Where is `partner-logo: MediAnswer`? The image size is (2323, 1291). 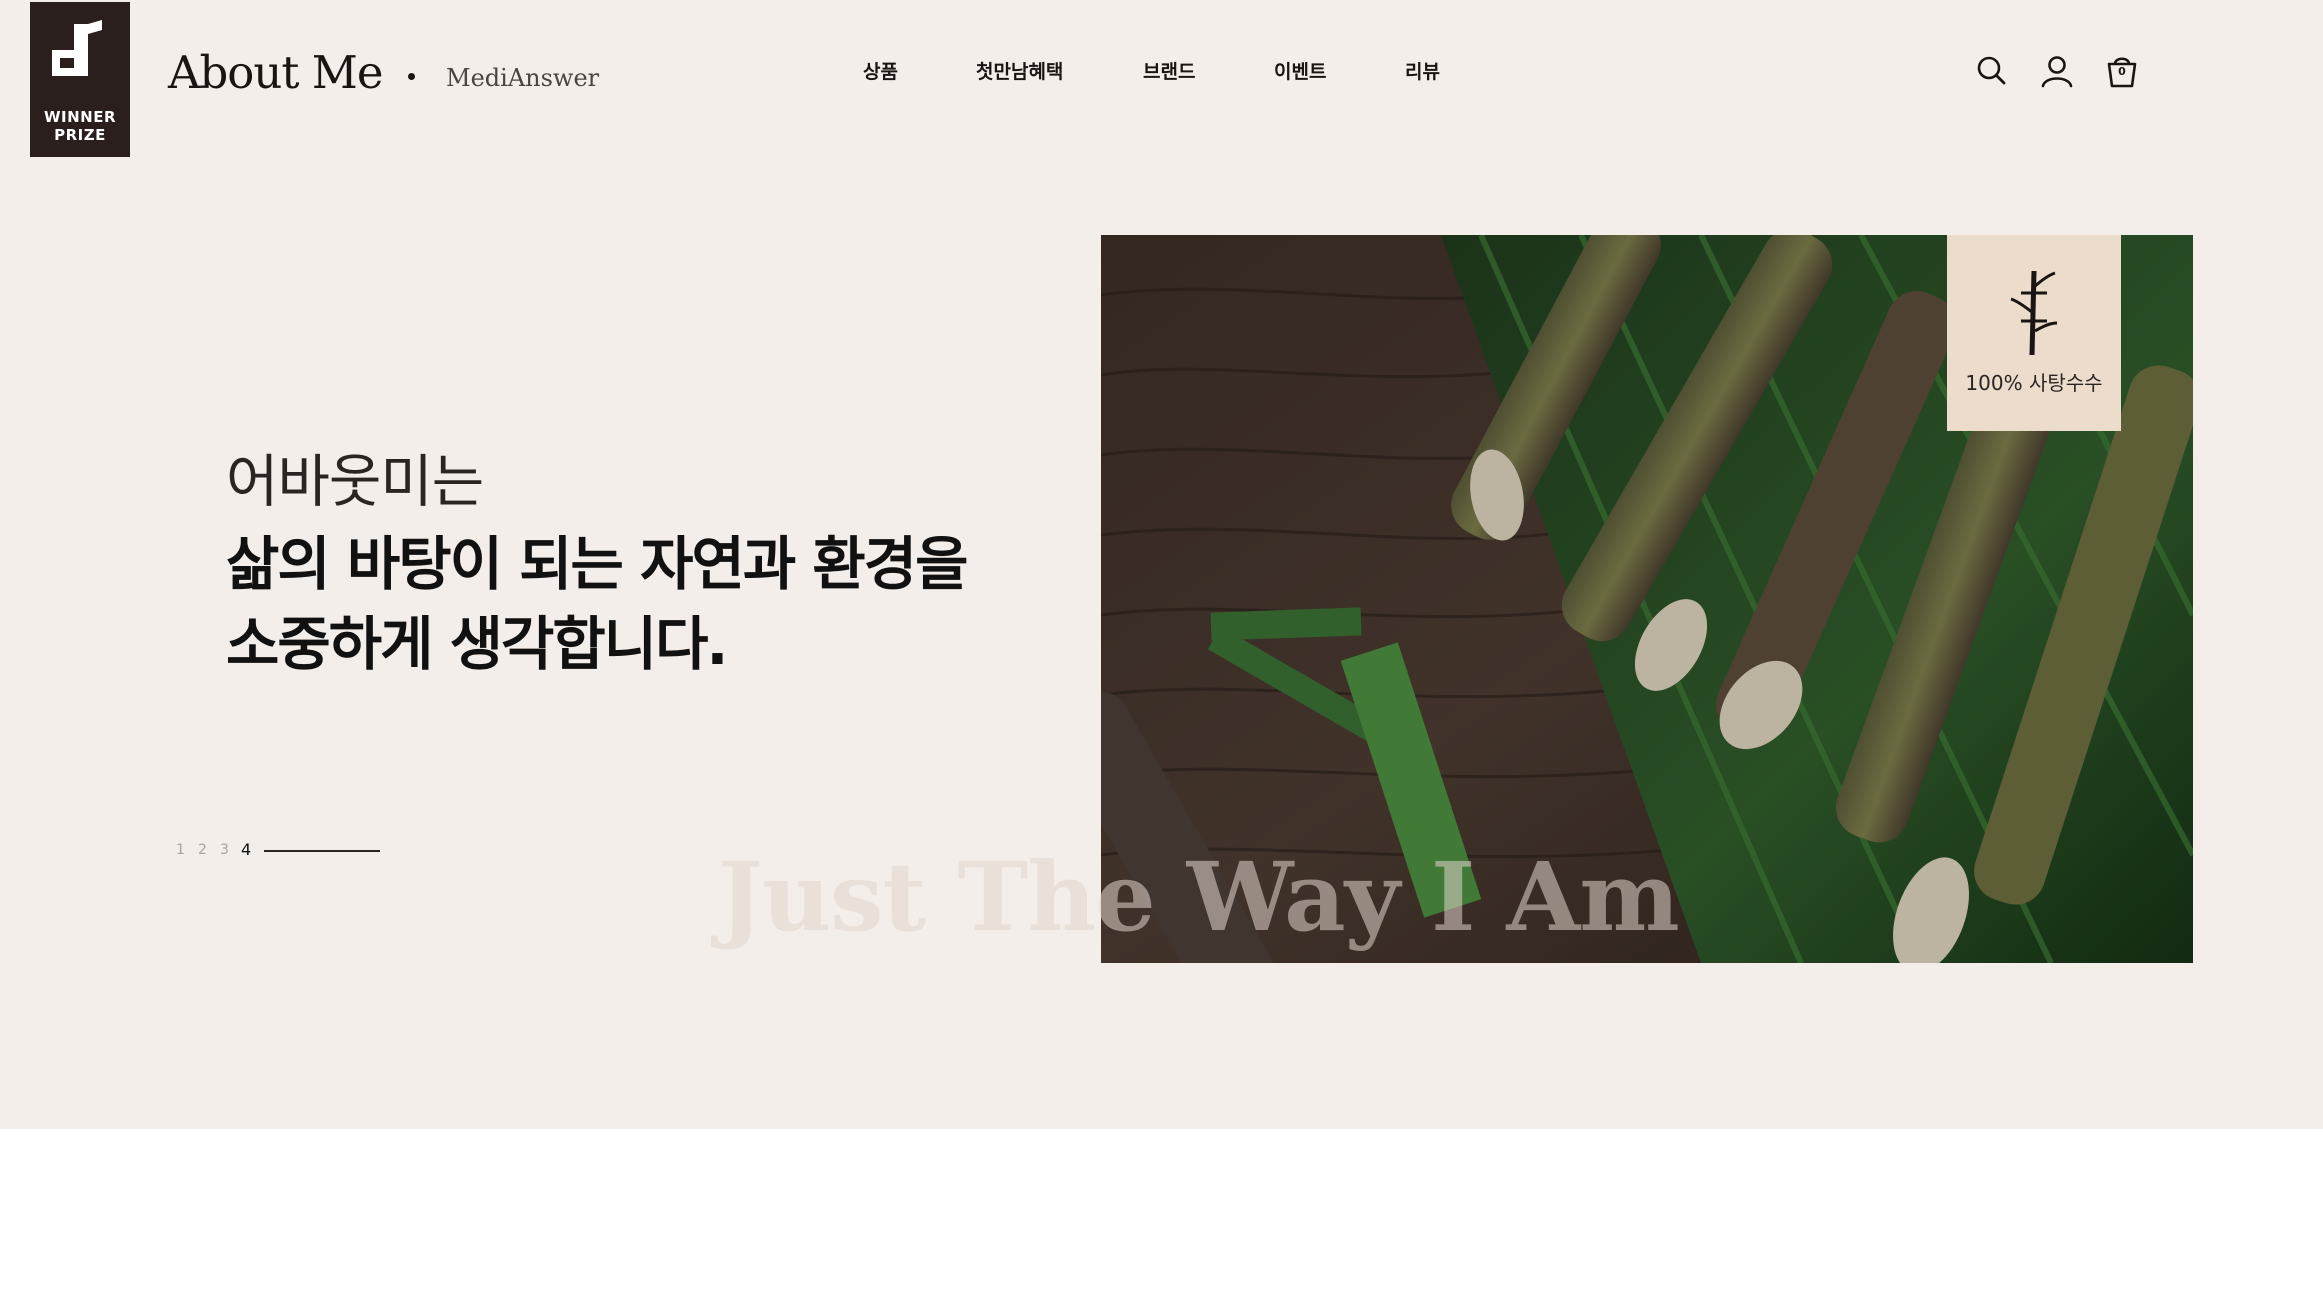 partner-logo: MediAnswer is located at coordinates (522, 78).